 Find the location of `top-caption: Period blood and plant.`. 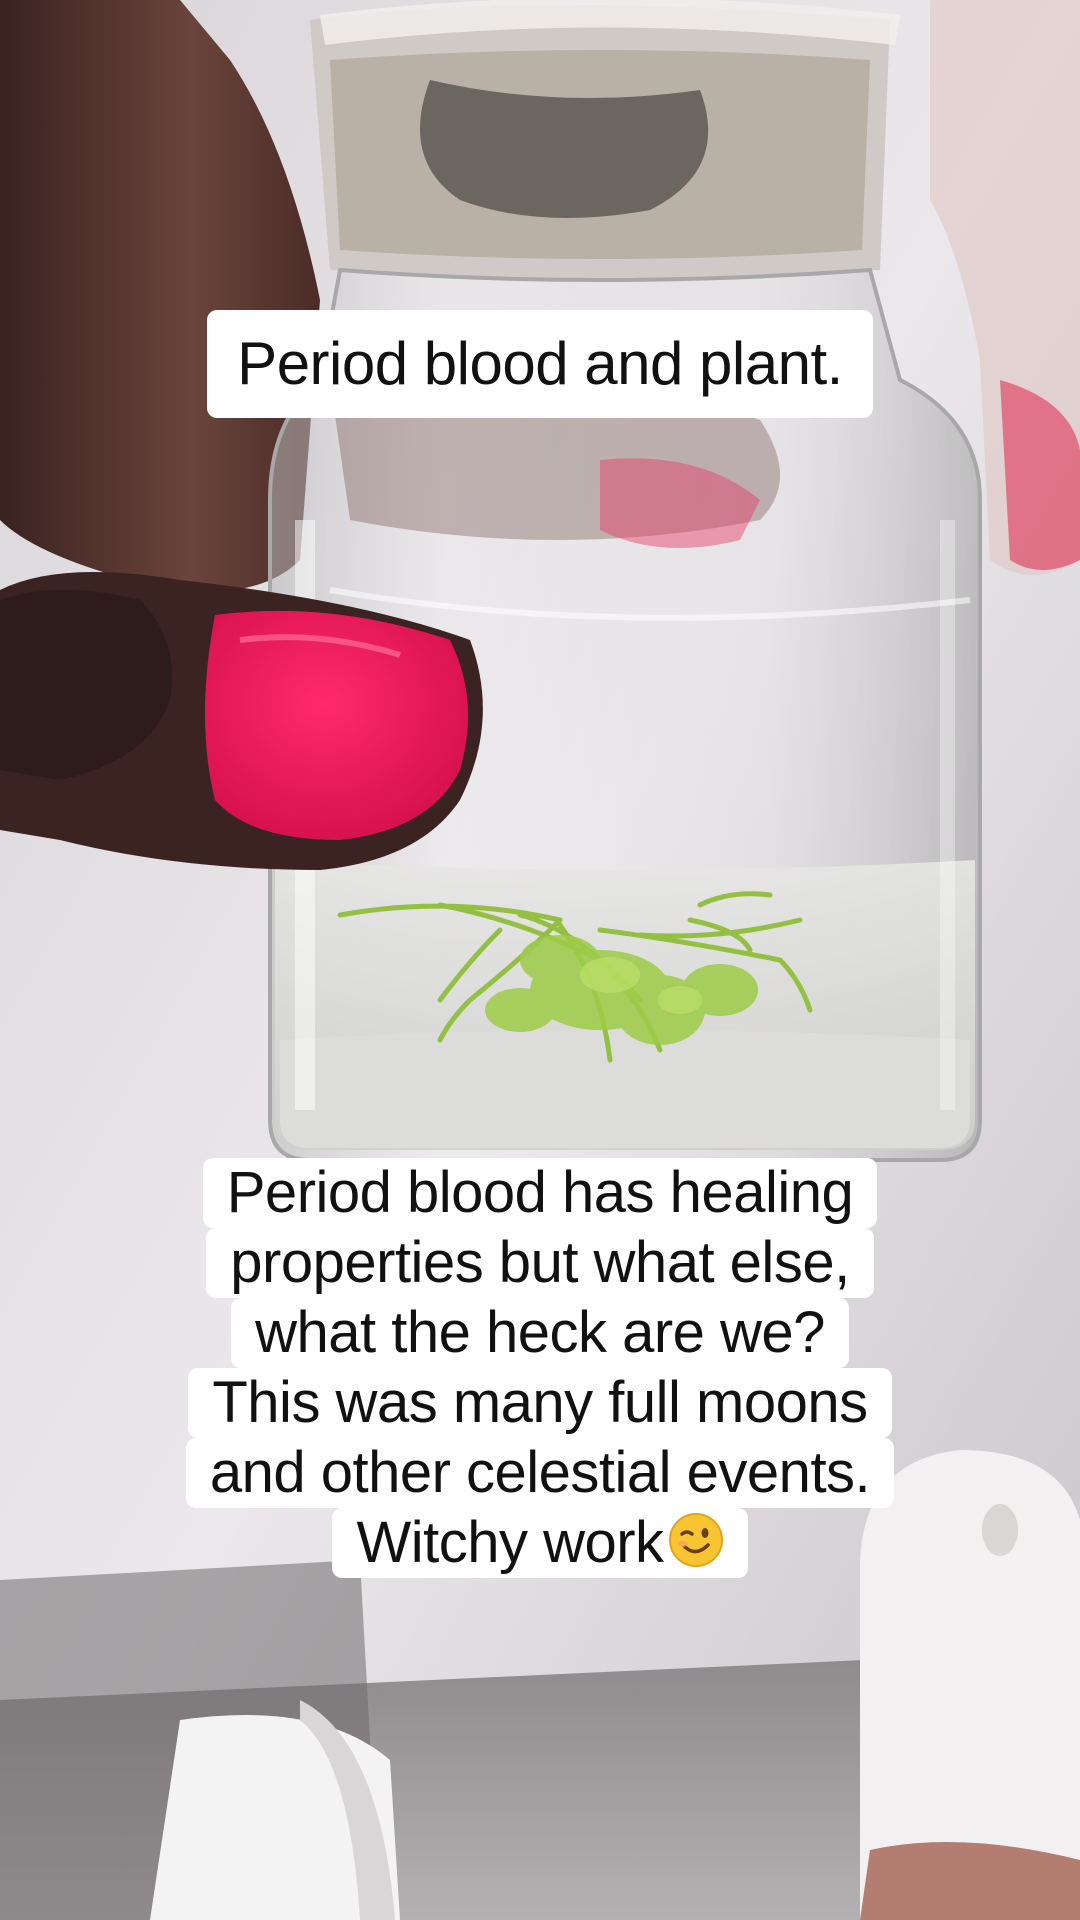

top-caption: Period blood and plant. is located at coordinates (540, 364).